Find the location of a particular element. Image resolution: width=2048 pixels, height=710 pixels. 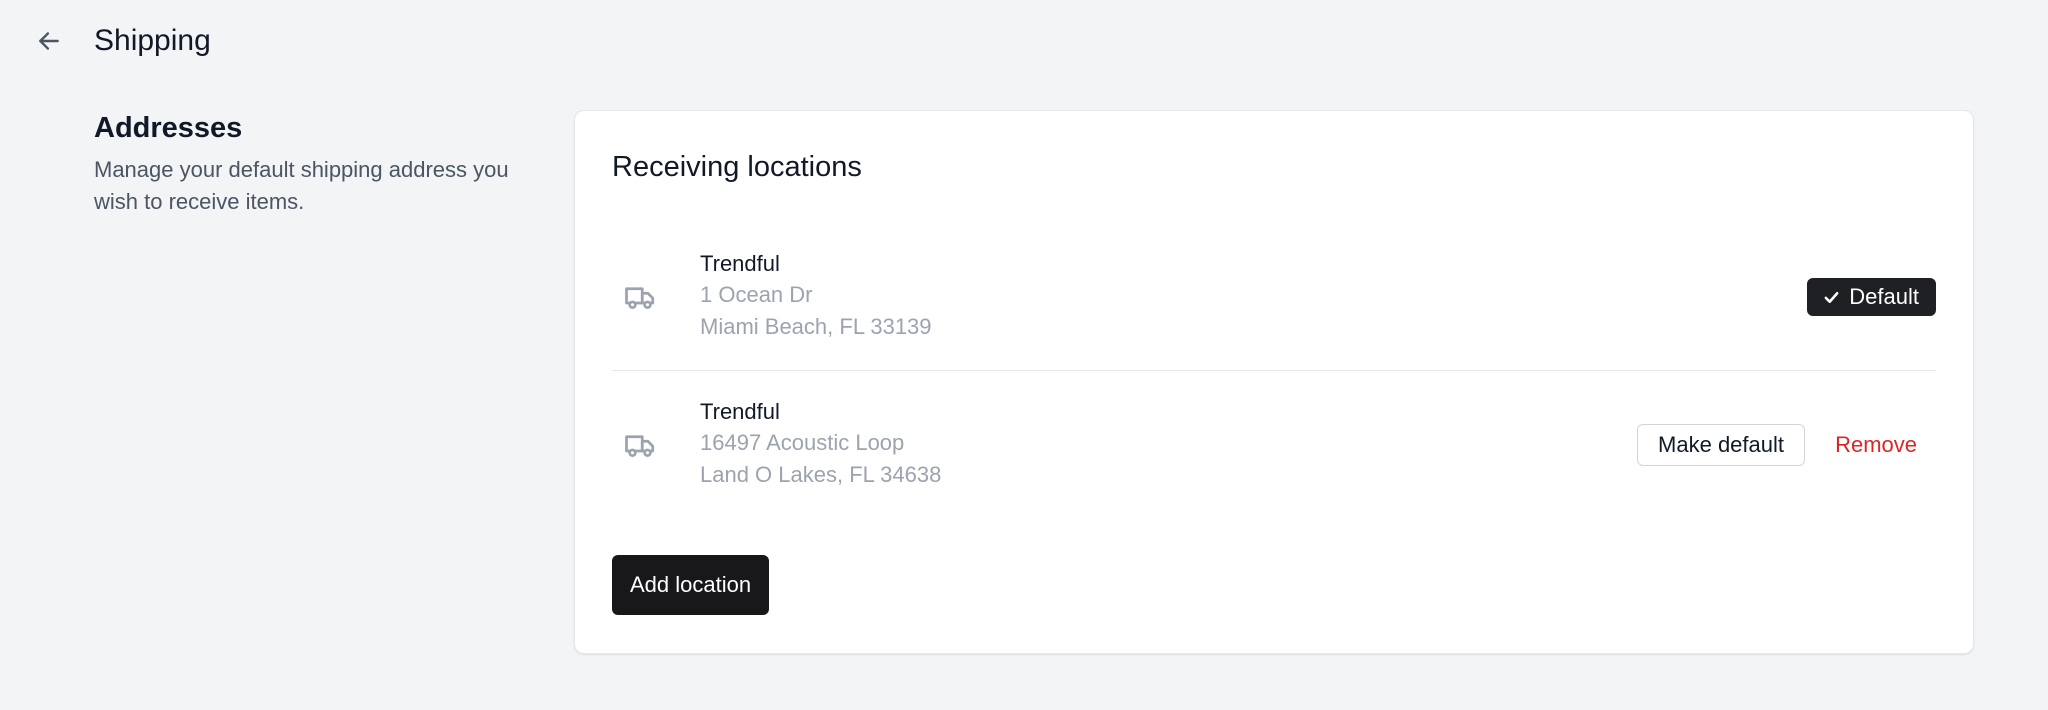

default-badge-label: Default is located at coordinates (1884, 296).